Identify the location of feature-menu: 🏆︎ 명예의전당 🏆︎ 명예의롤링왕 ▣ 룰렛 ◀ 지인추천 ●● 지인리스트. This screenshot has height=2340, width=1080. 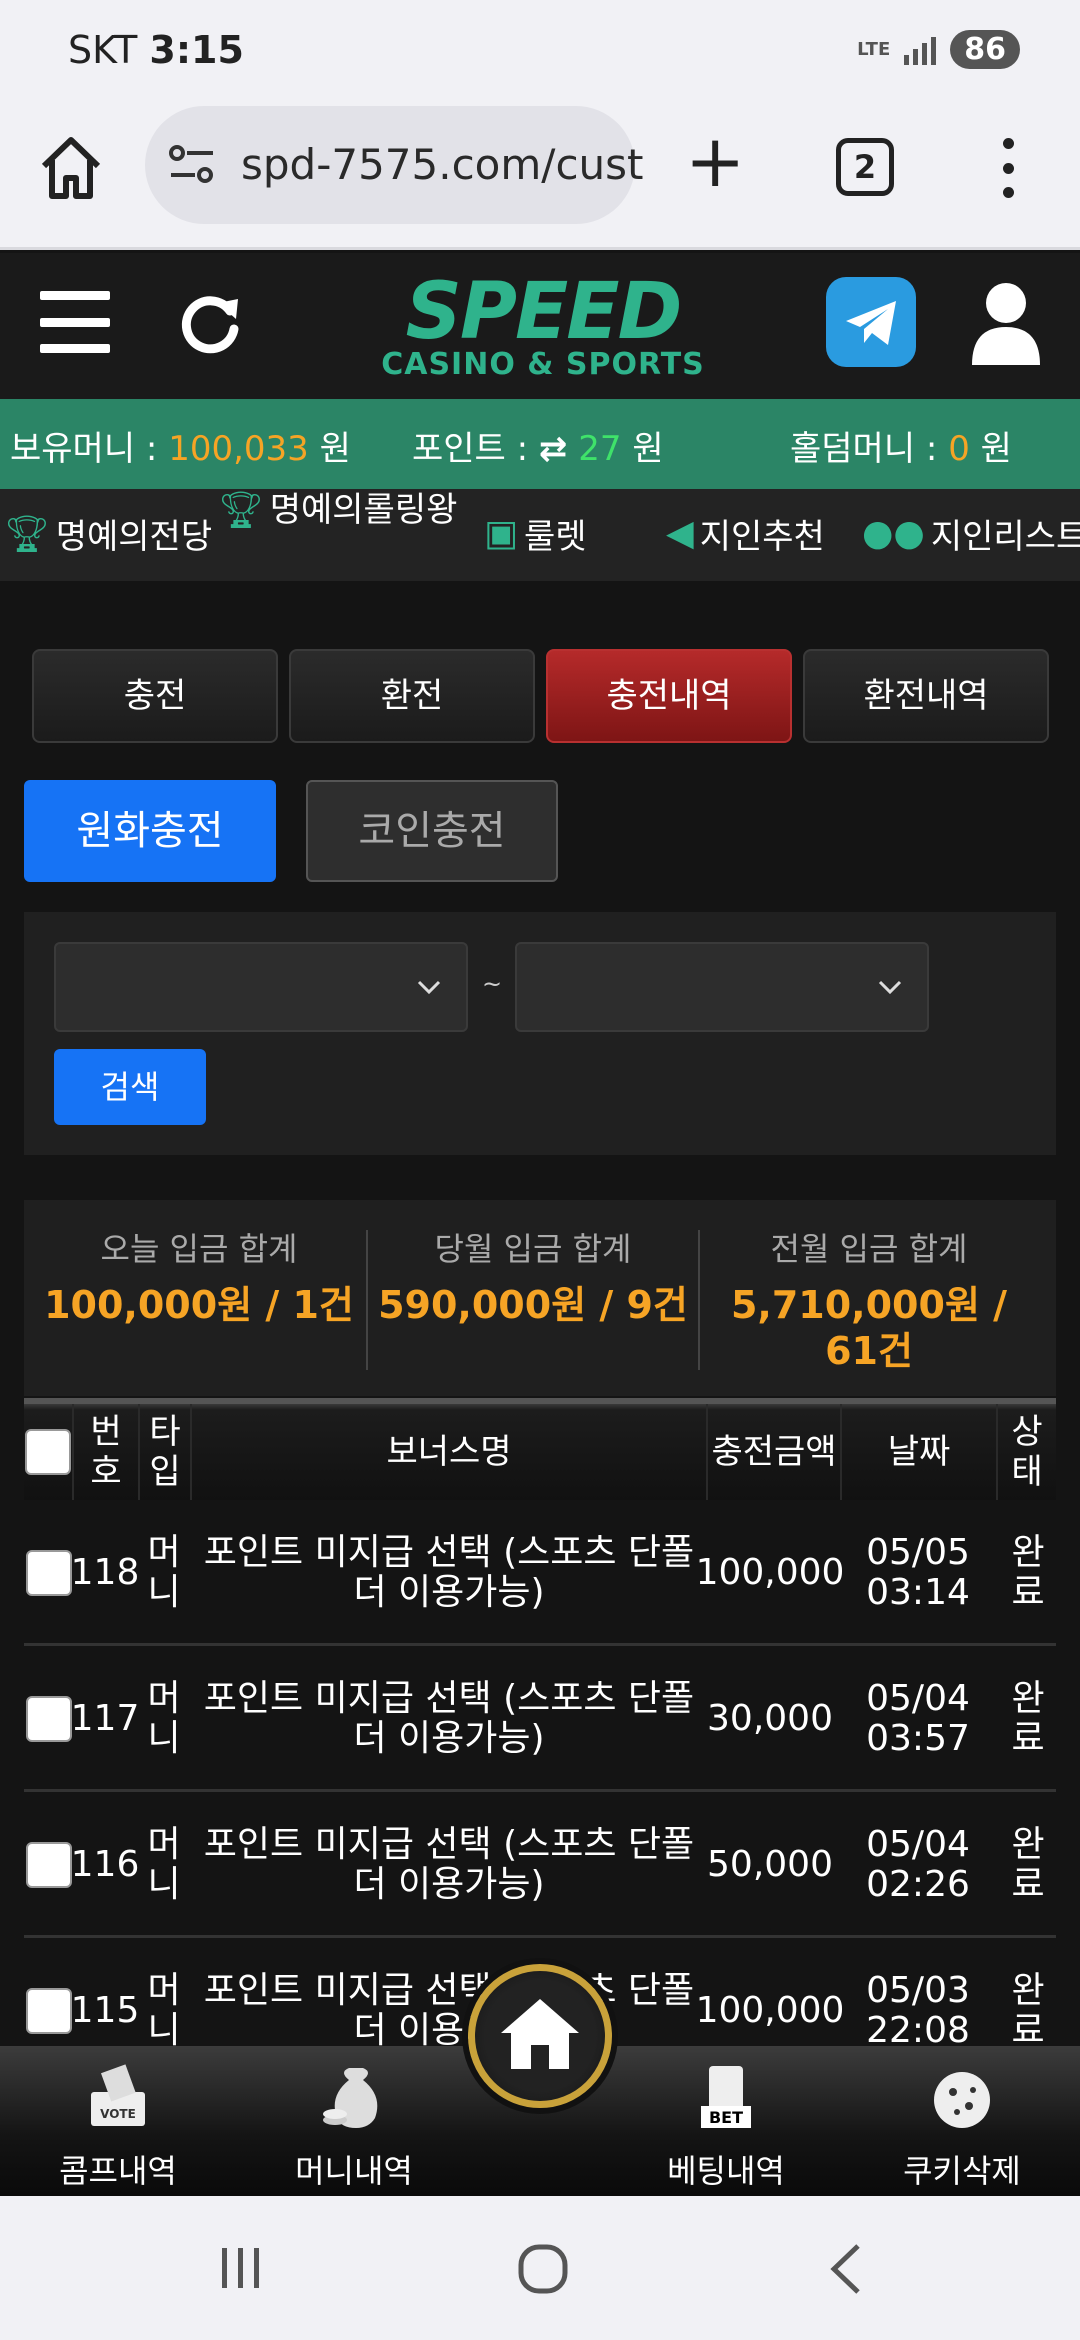
(540, 535).